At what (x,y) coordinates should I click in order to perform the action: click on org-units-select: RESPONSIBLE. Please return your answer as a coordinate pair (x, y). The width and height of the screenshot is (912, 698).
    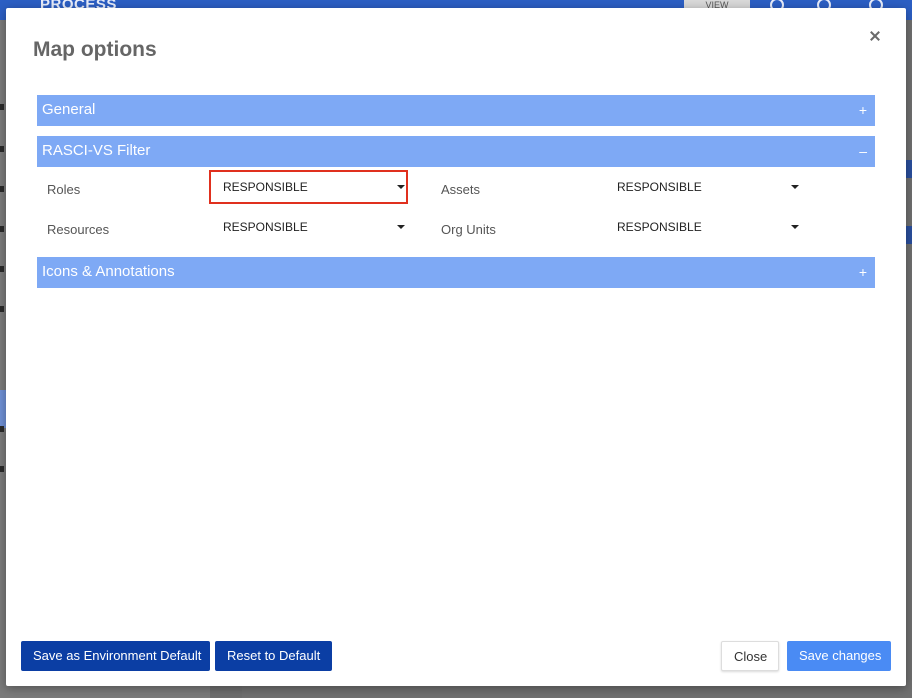
    Looking at the image, I should click on (710, 227).